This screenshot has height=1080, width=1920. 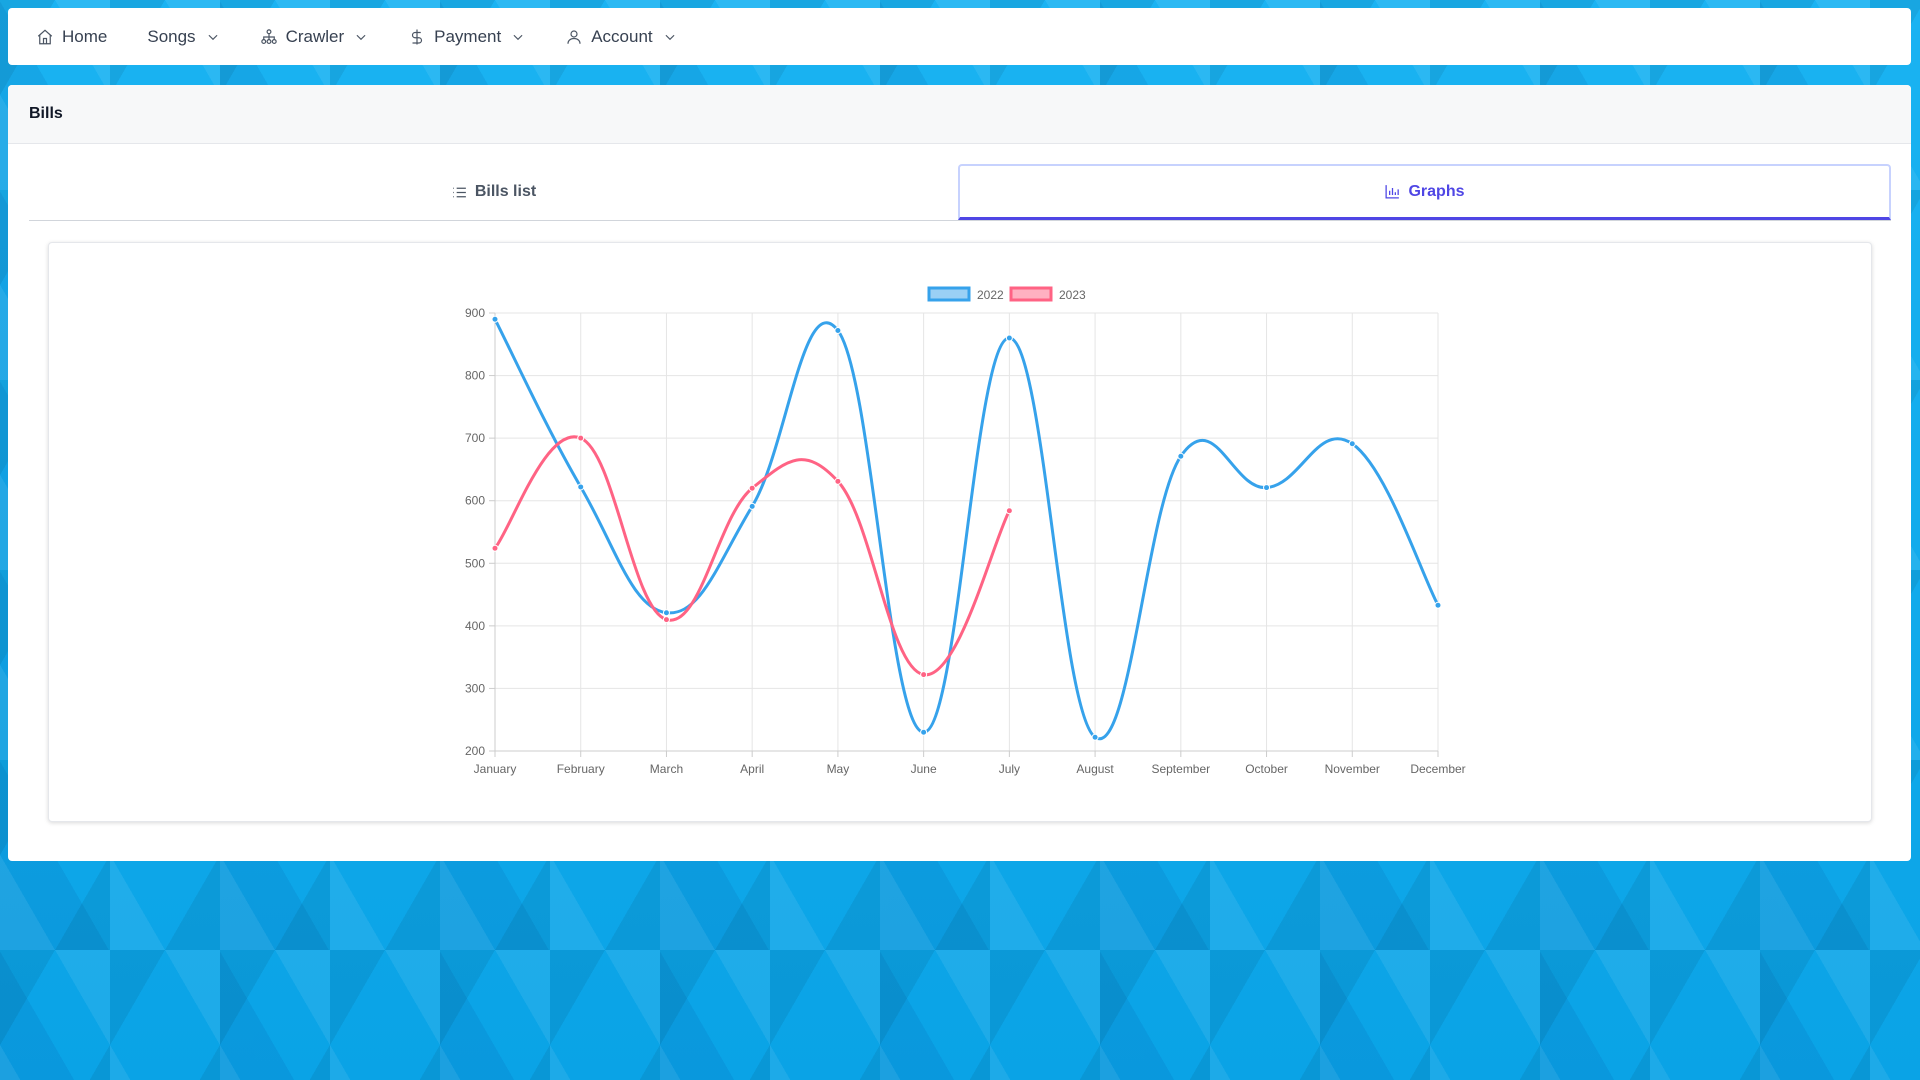 What do you see at coordinates (1180, 769) in the screenshot?
I see `x-tick-label: September` at bounding box center [1180, 769].